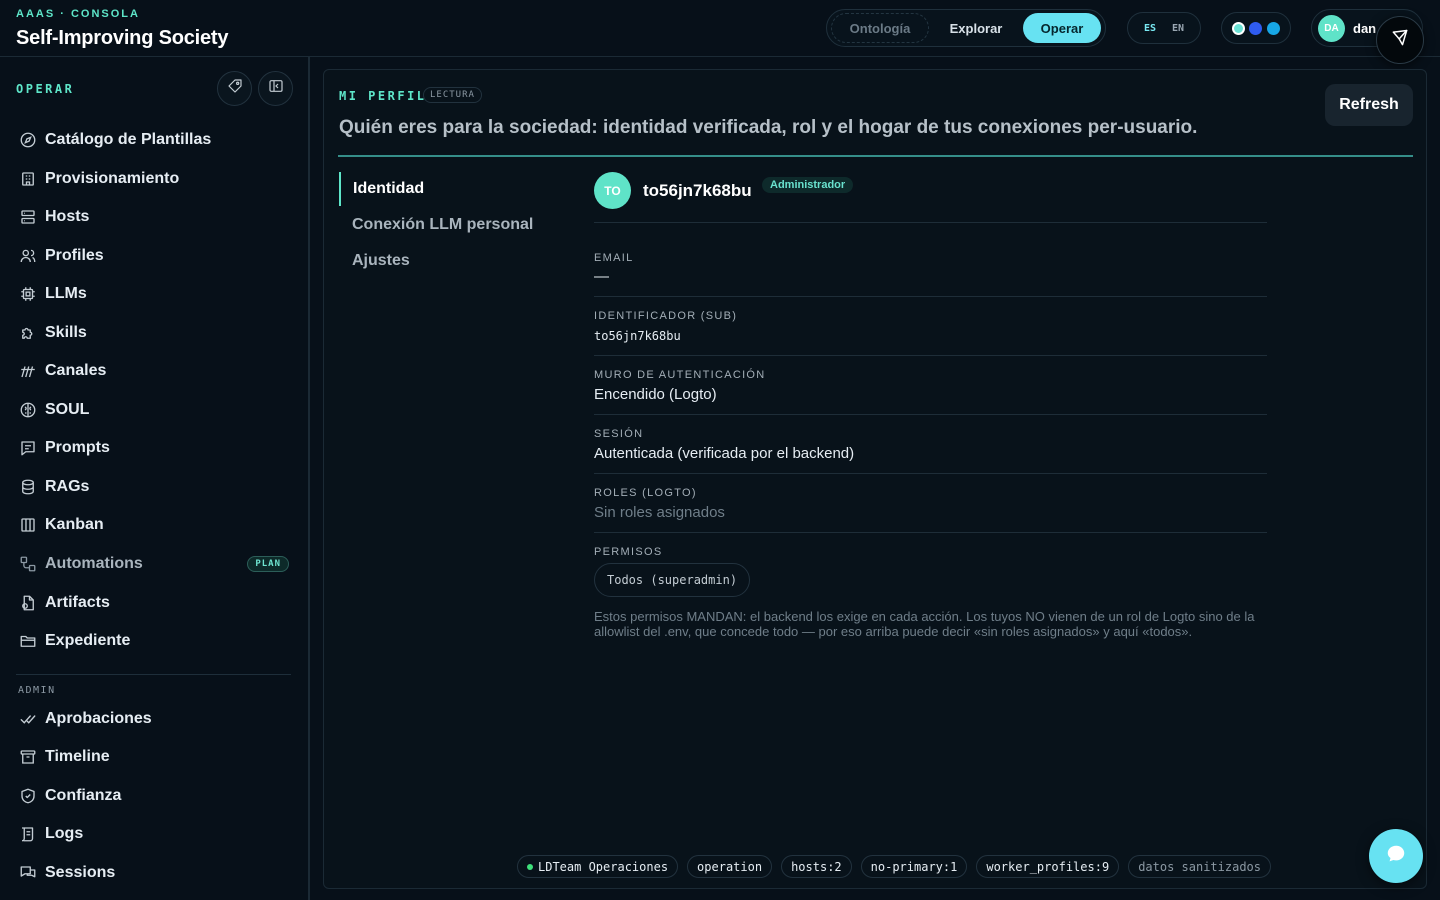 This screenshot has height=900, width=1440. I want to click on sidebar-item-expediente: Expediente, so click(154, 641).